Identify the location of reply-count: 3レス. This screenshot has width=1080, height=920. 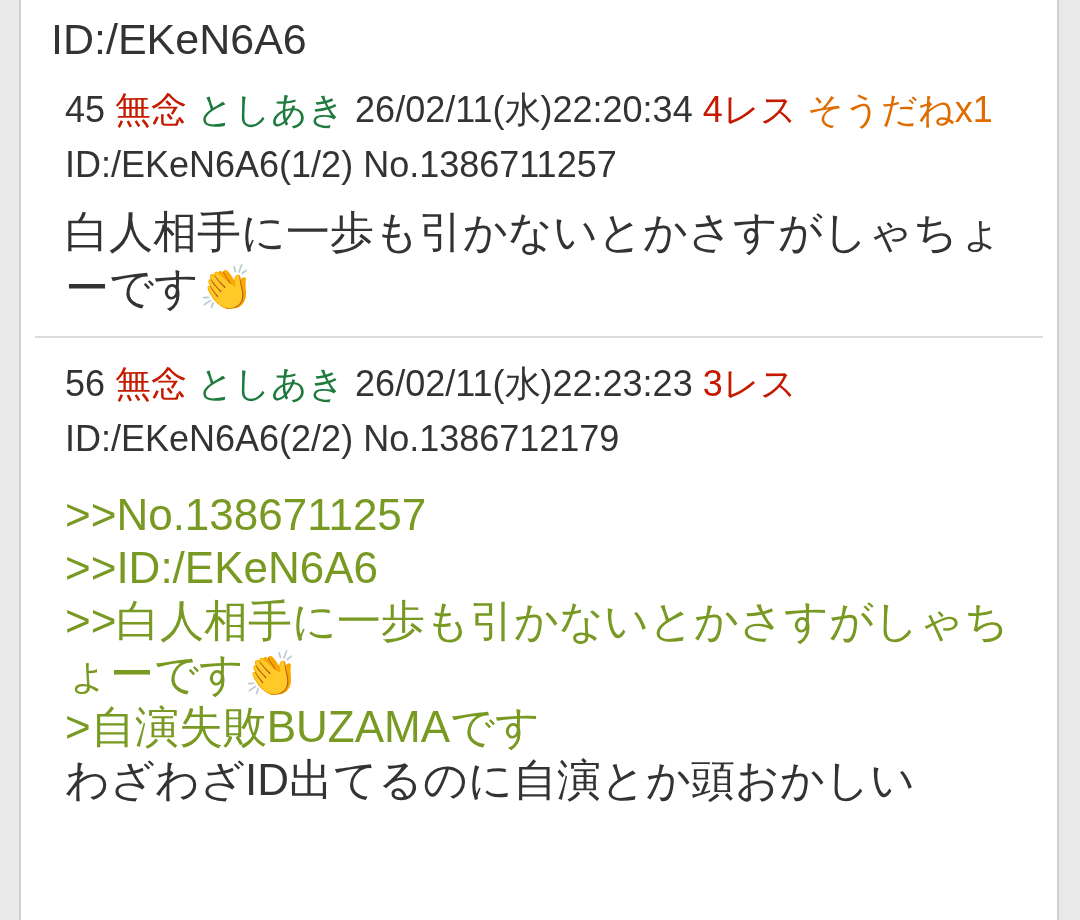
(749, 383).